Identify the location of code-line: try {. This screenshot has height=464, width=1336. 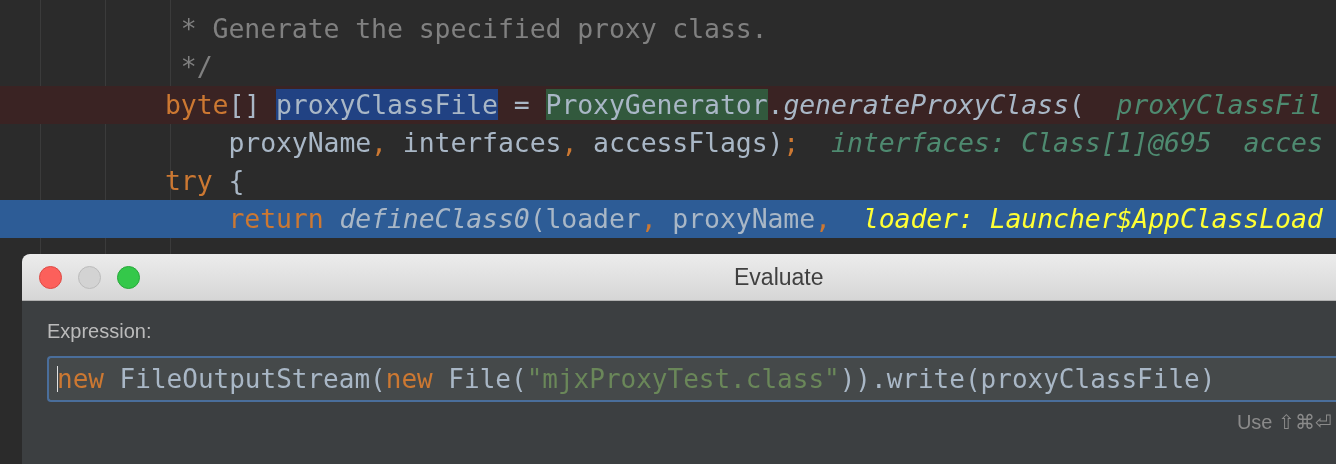
(205, 180).